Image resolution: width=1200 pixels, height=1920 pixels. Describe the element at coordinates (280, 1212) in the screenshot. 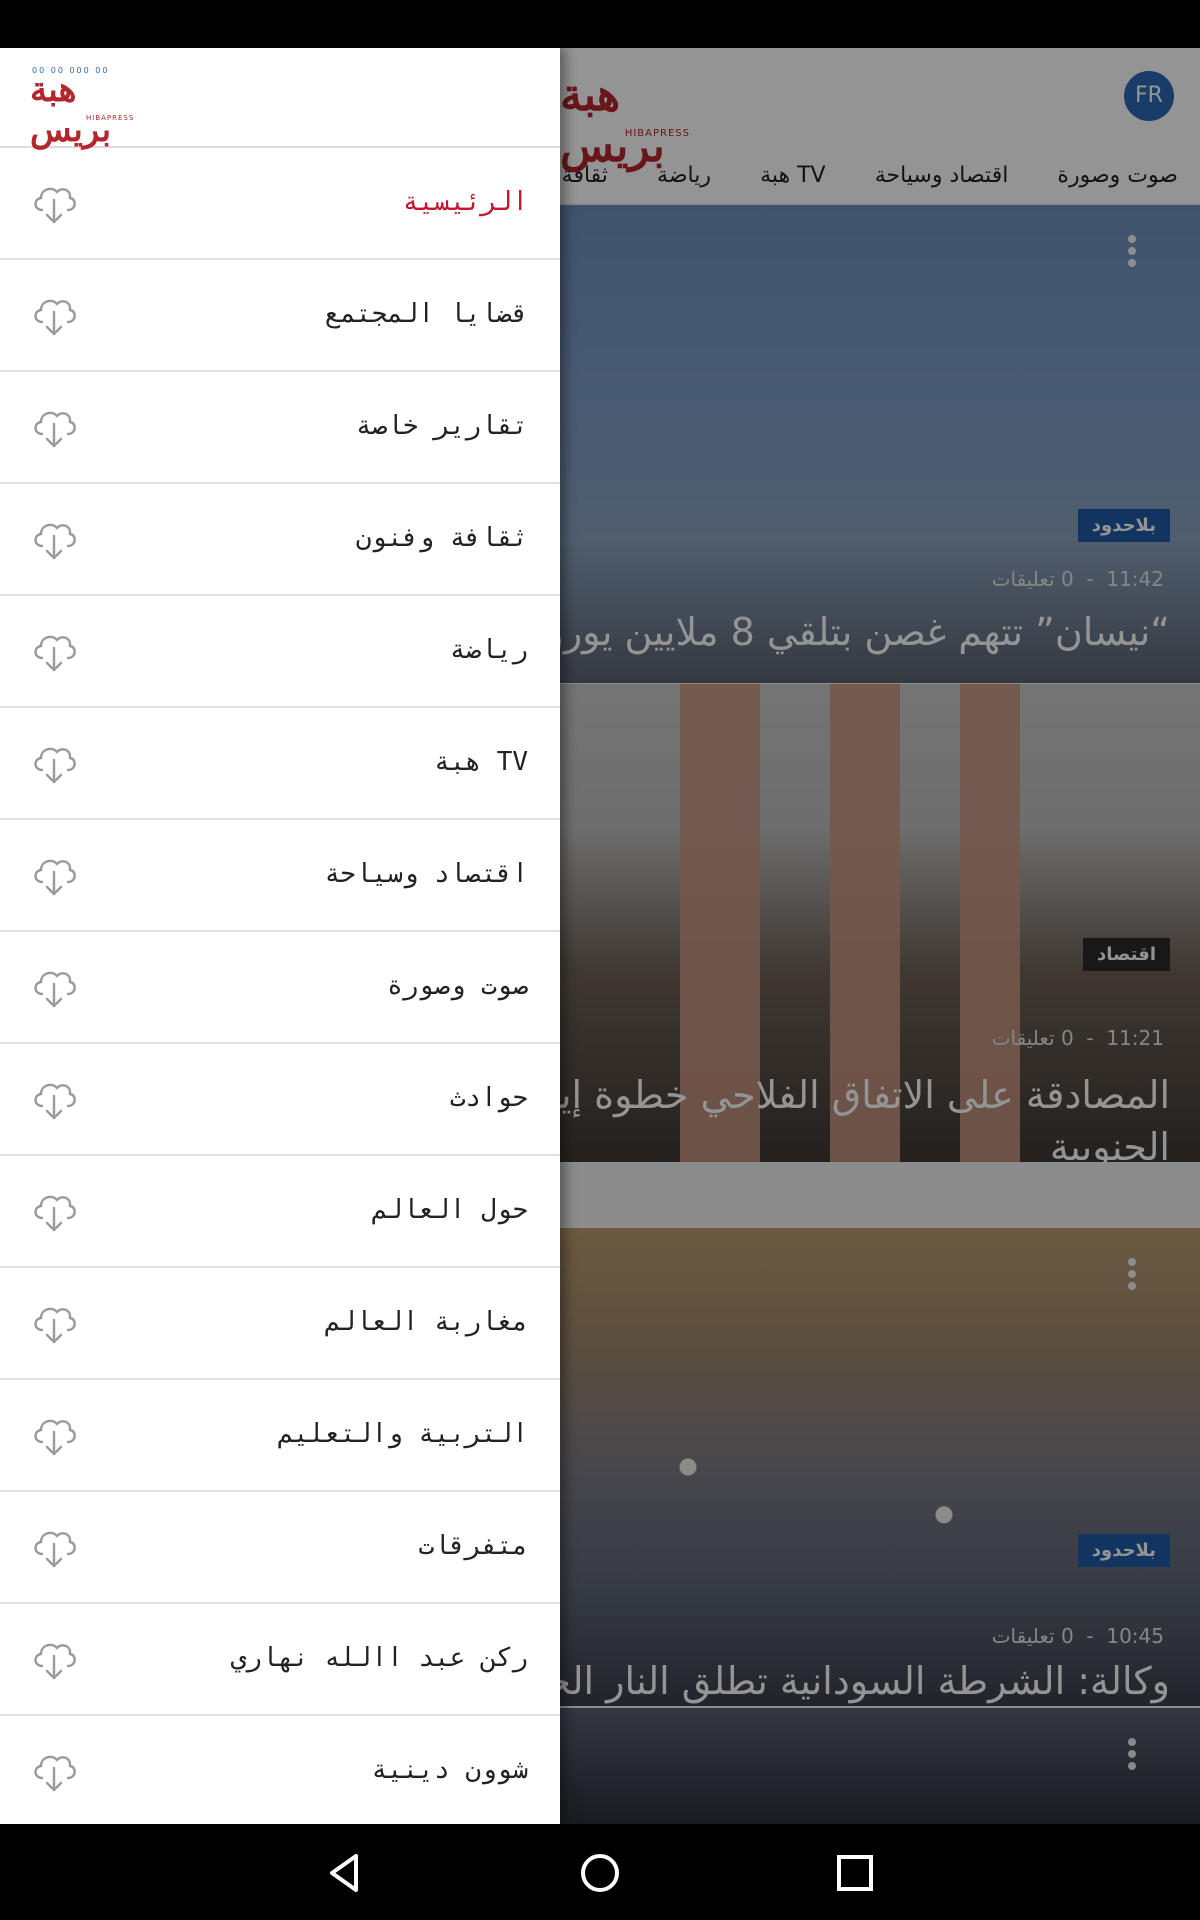

I see `drawer-menu-item: حول العالم` at that location.